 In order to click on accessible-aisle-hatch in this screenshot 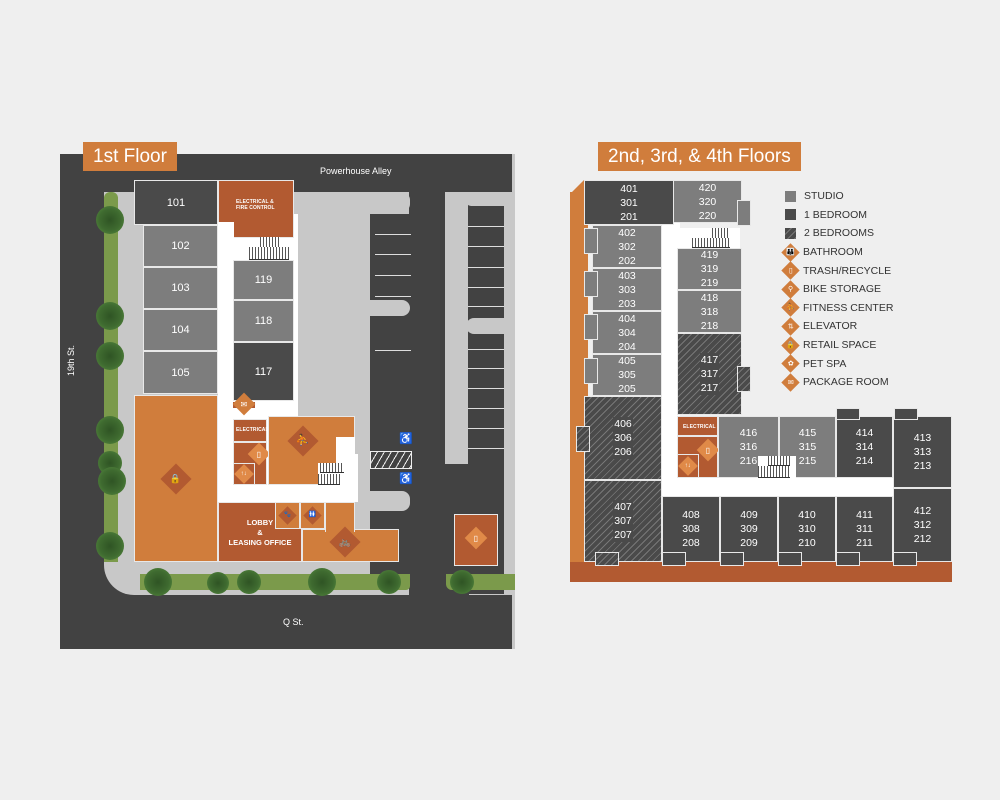, I will do `click(391, 460)`.